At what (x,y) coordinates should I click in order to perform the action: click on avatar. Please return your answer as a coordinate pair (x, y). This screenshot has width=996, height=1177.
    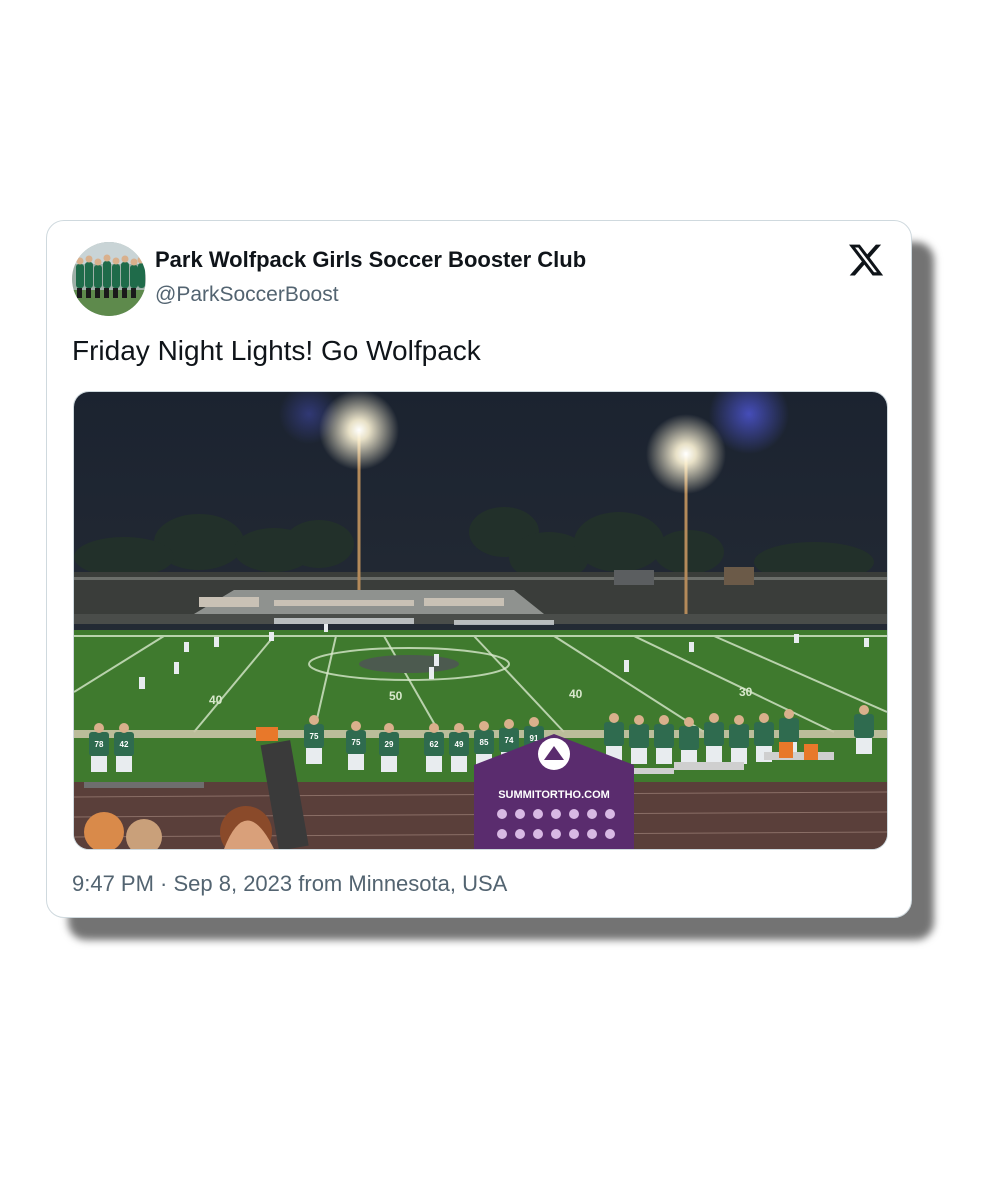
    Looking at the image, I should click on (109, 279).